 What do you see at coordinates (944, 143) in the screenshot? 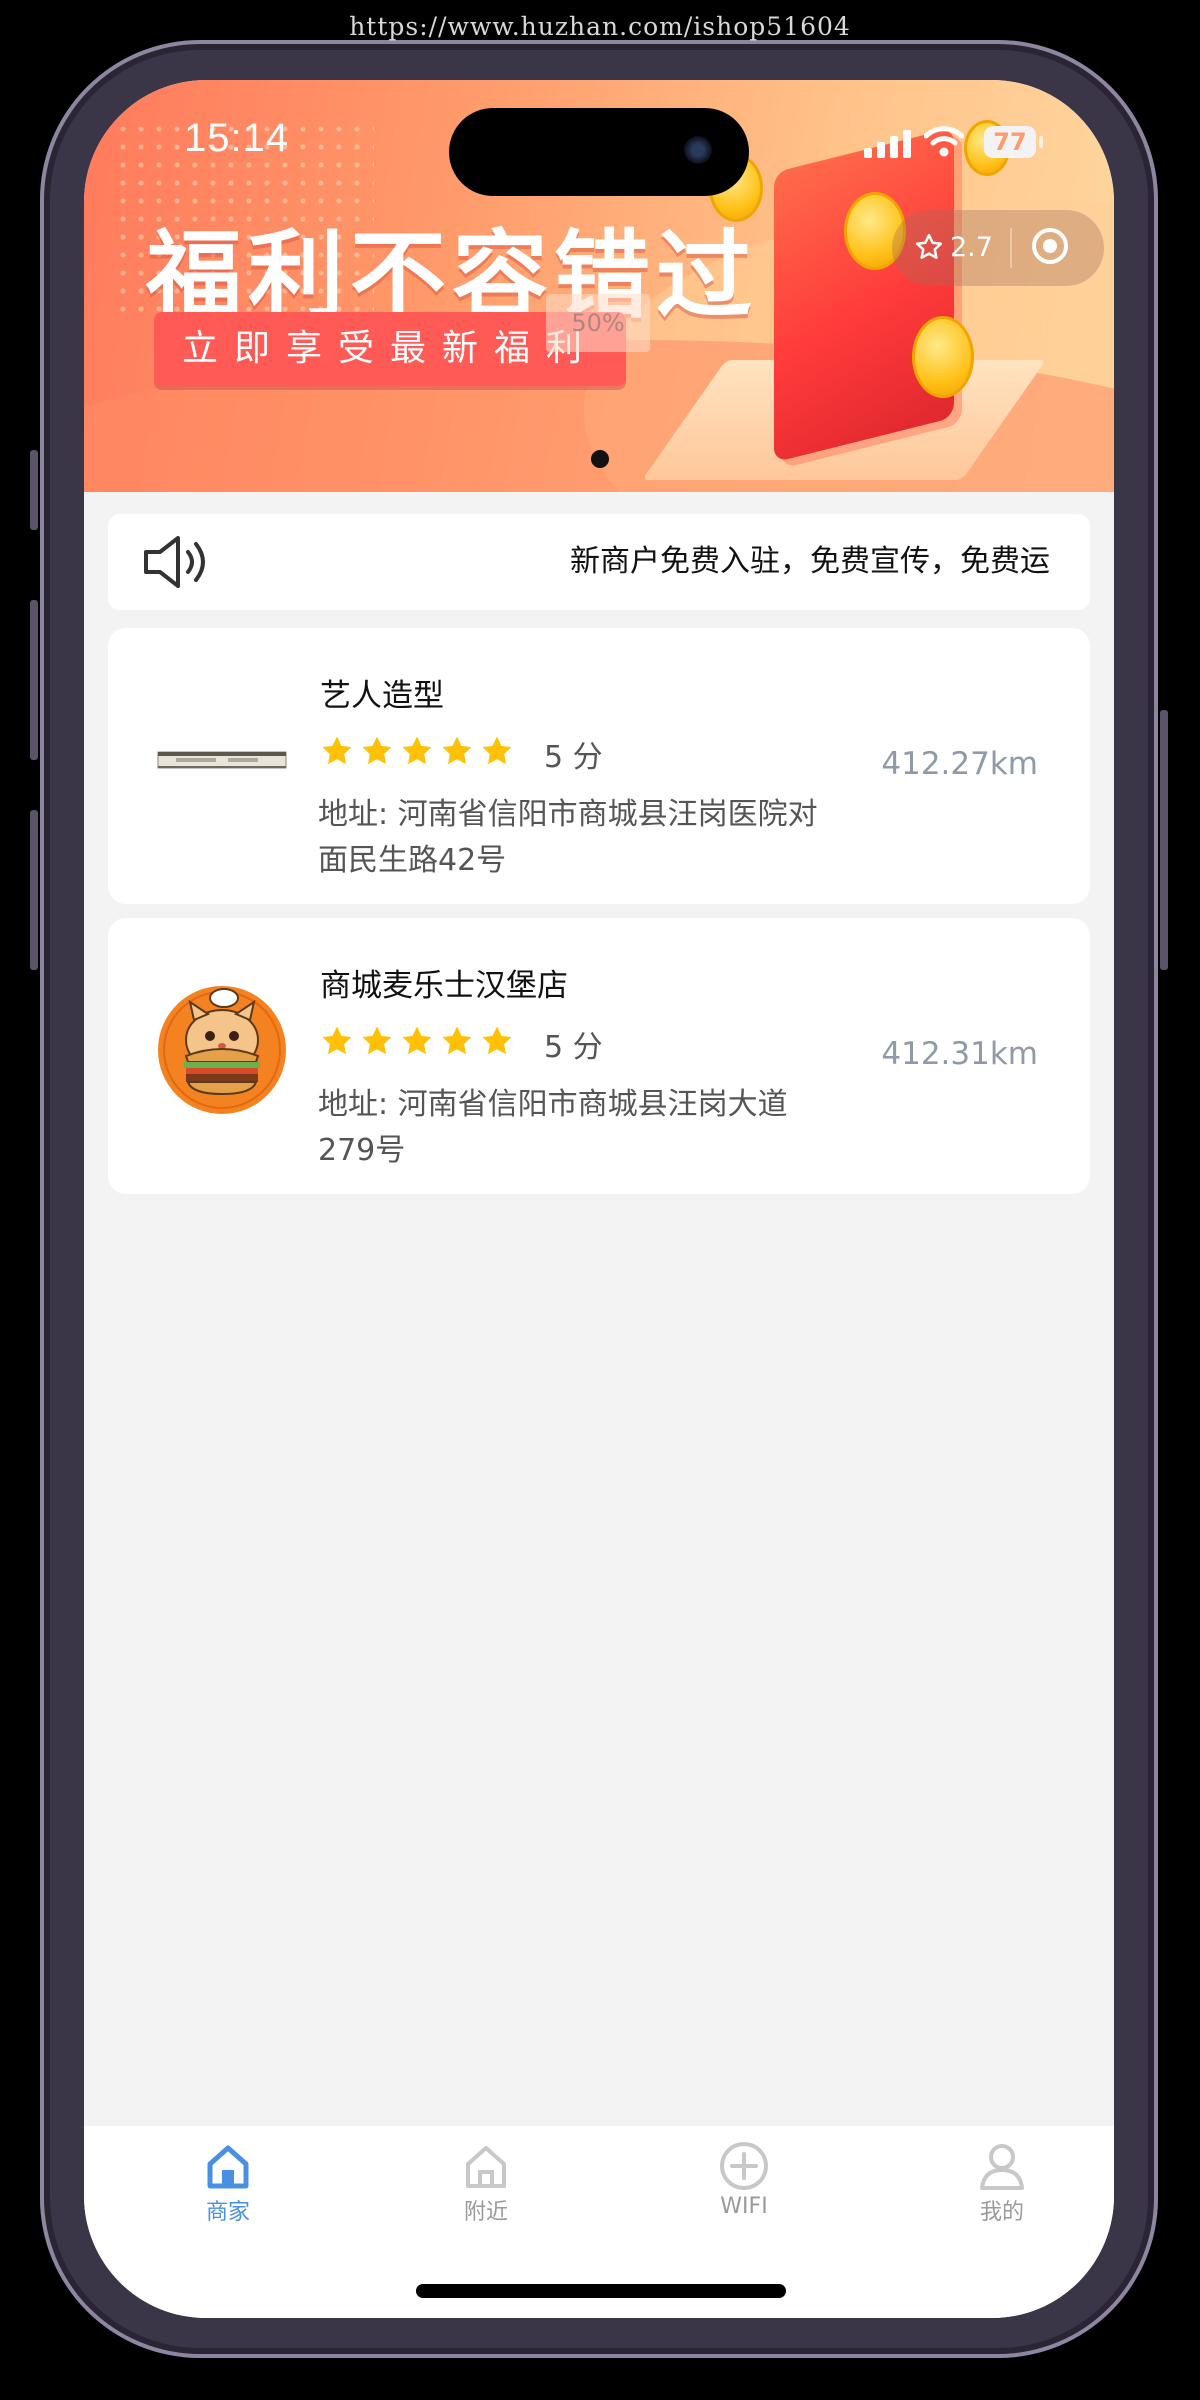
I see `wifi-icon` at bounding box center [944, 143].